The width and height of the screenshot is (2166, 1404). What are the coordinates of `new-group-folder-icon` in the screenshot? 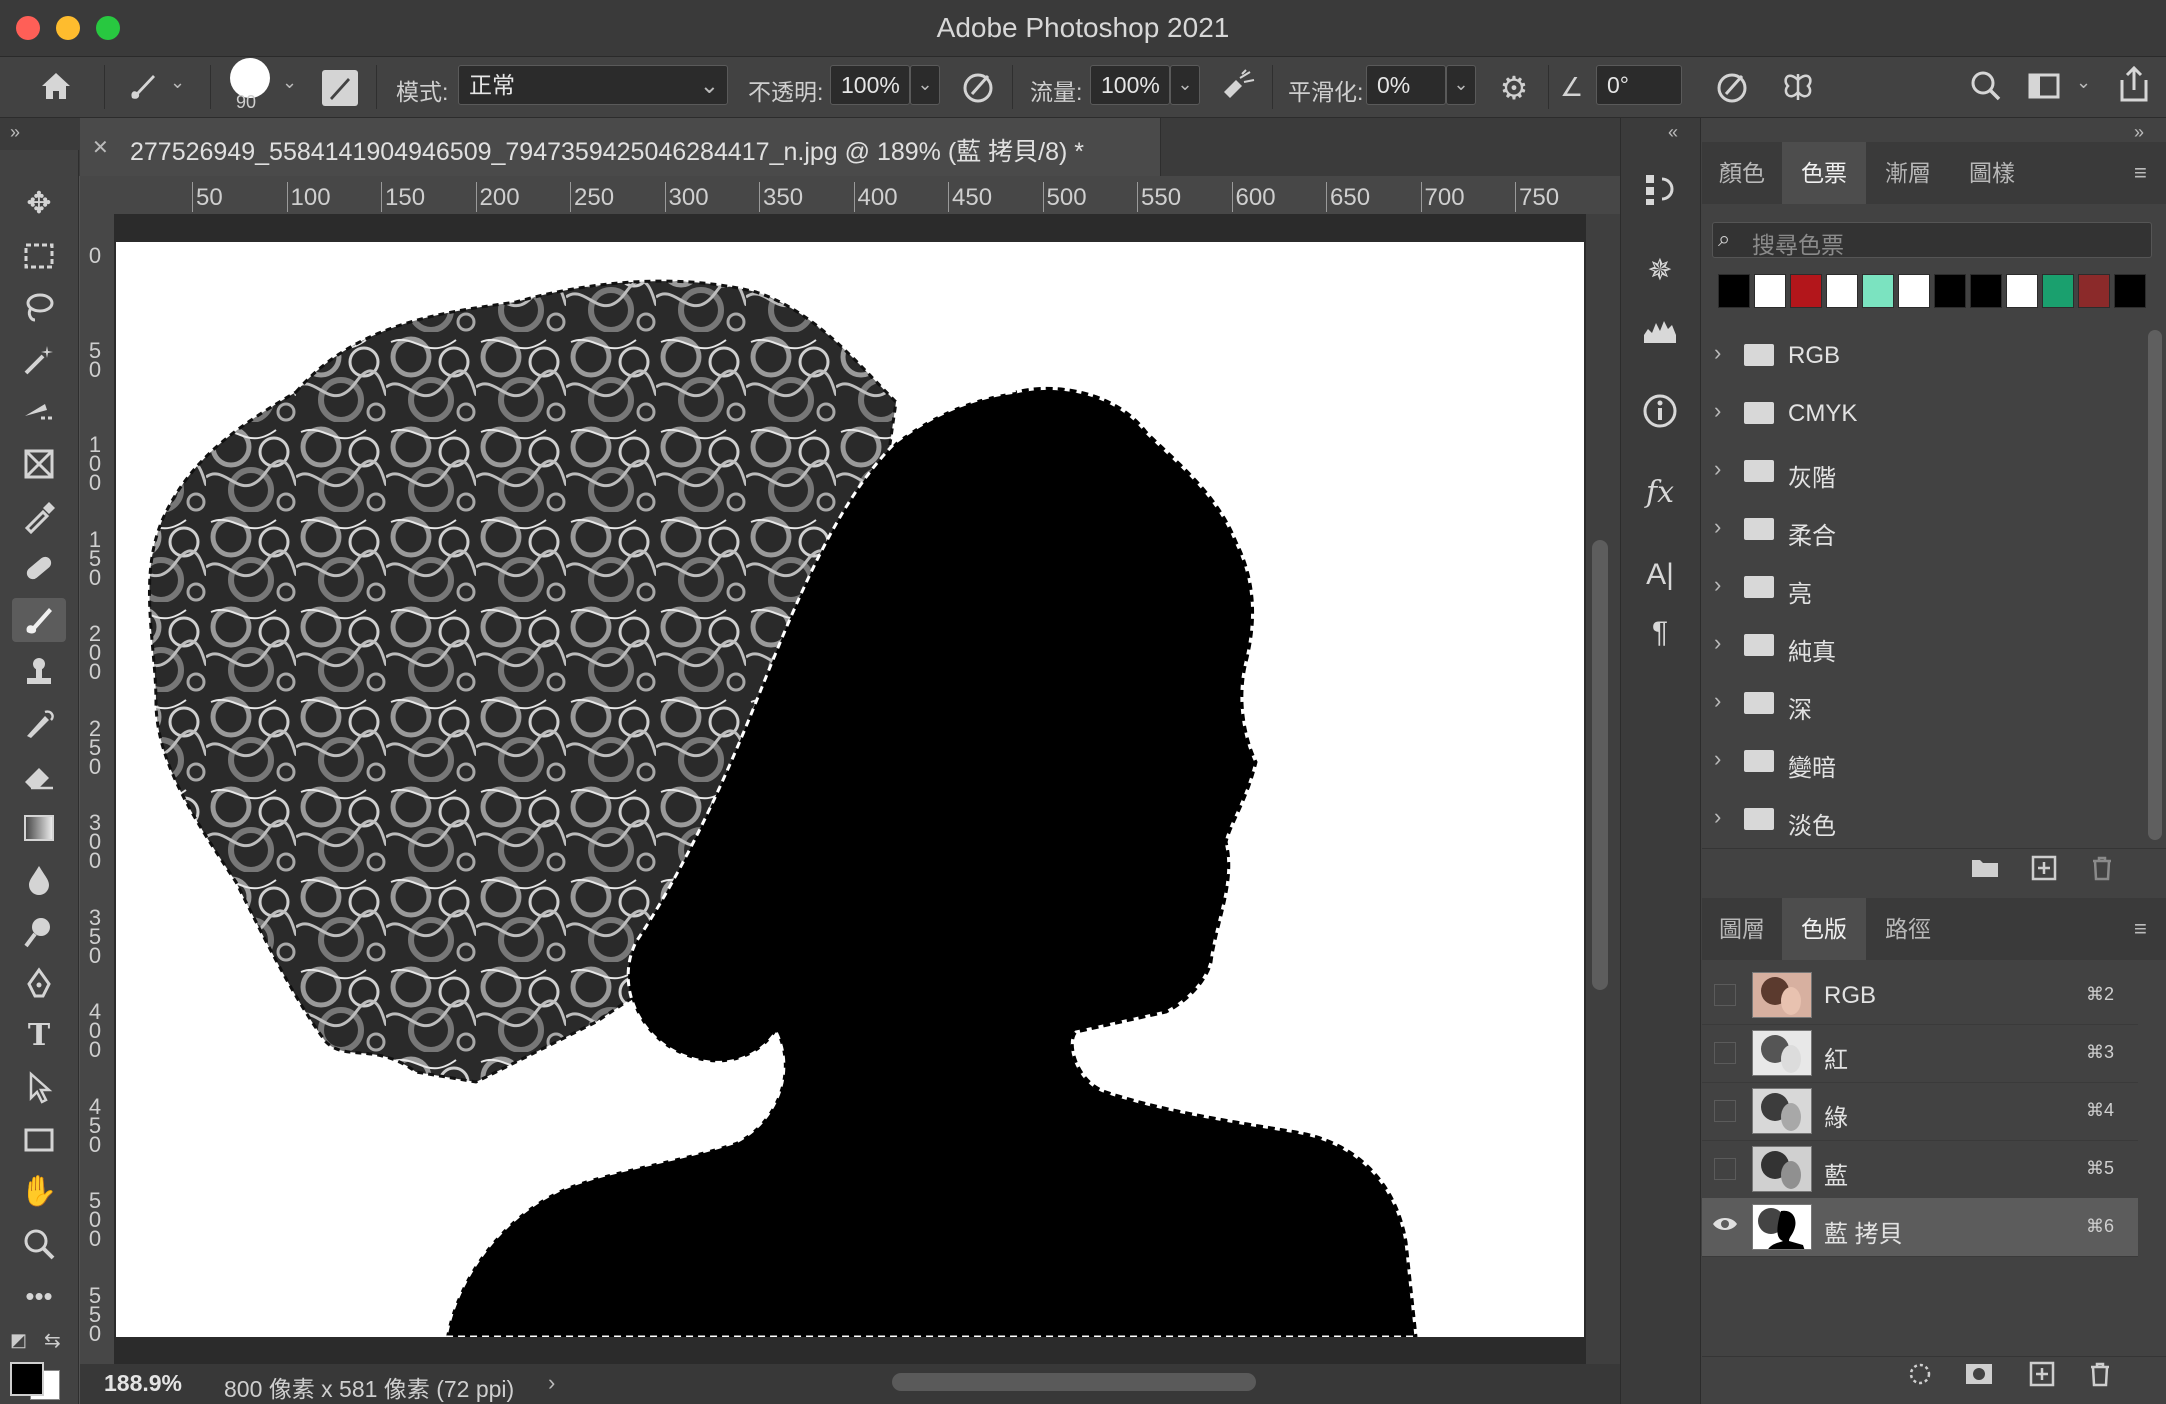 It's located at (1985, 870).